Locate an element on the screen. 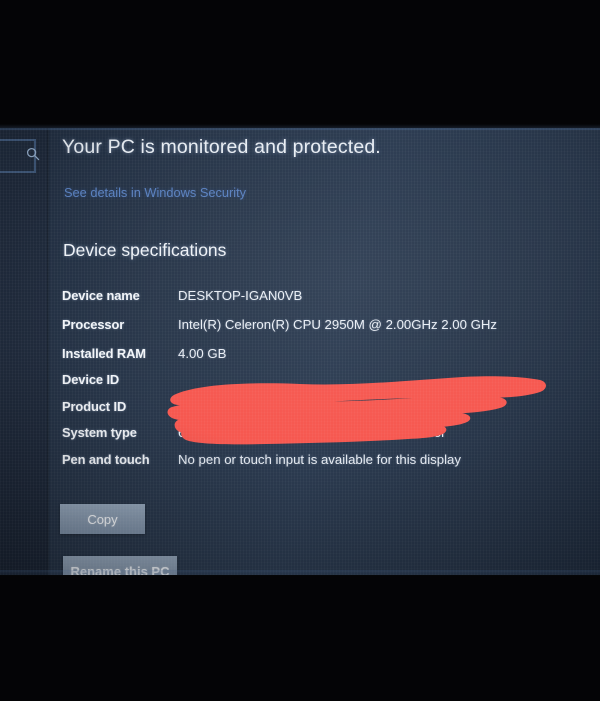  spec-label: Pen and touch is located at coordinates (106, 459).